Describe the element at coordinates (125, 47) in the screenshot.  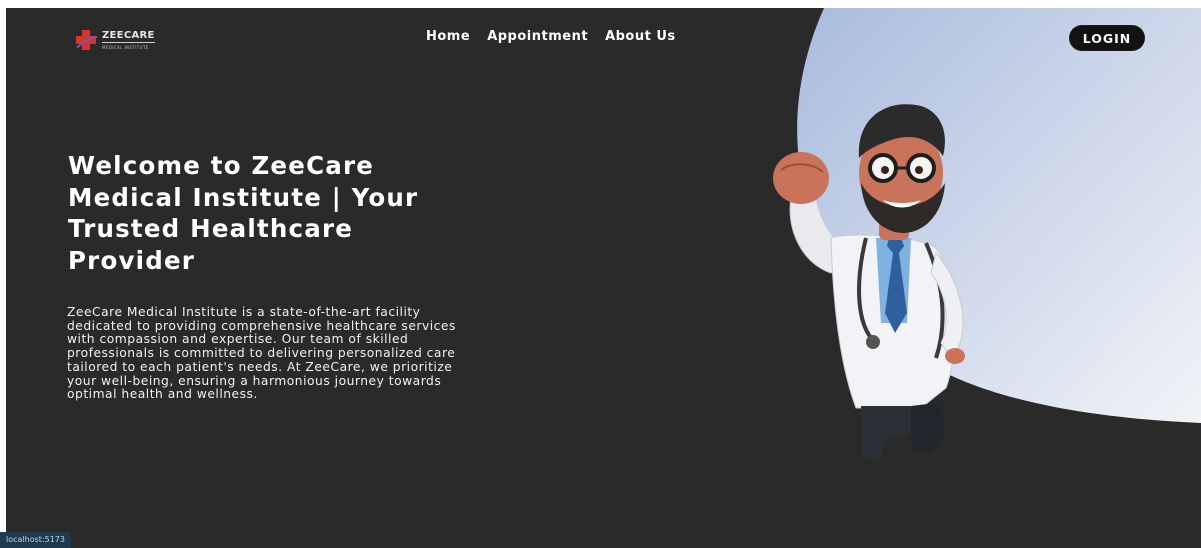
I see `logo-subtitle: MEDICAL INSTITUTE` at that location.